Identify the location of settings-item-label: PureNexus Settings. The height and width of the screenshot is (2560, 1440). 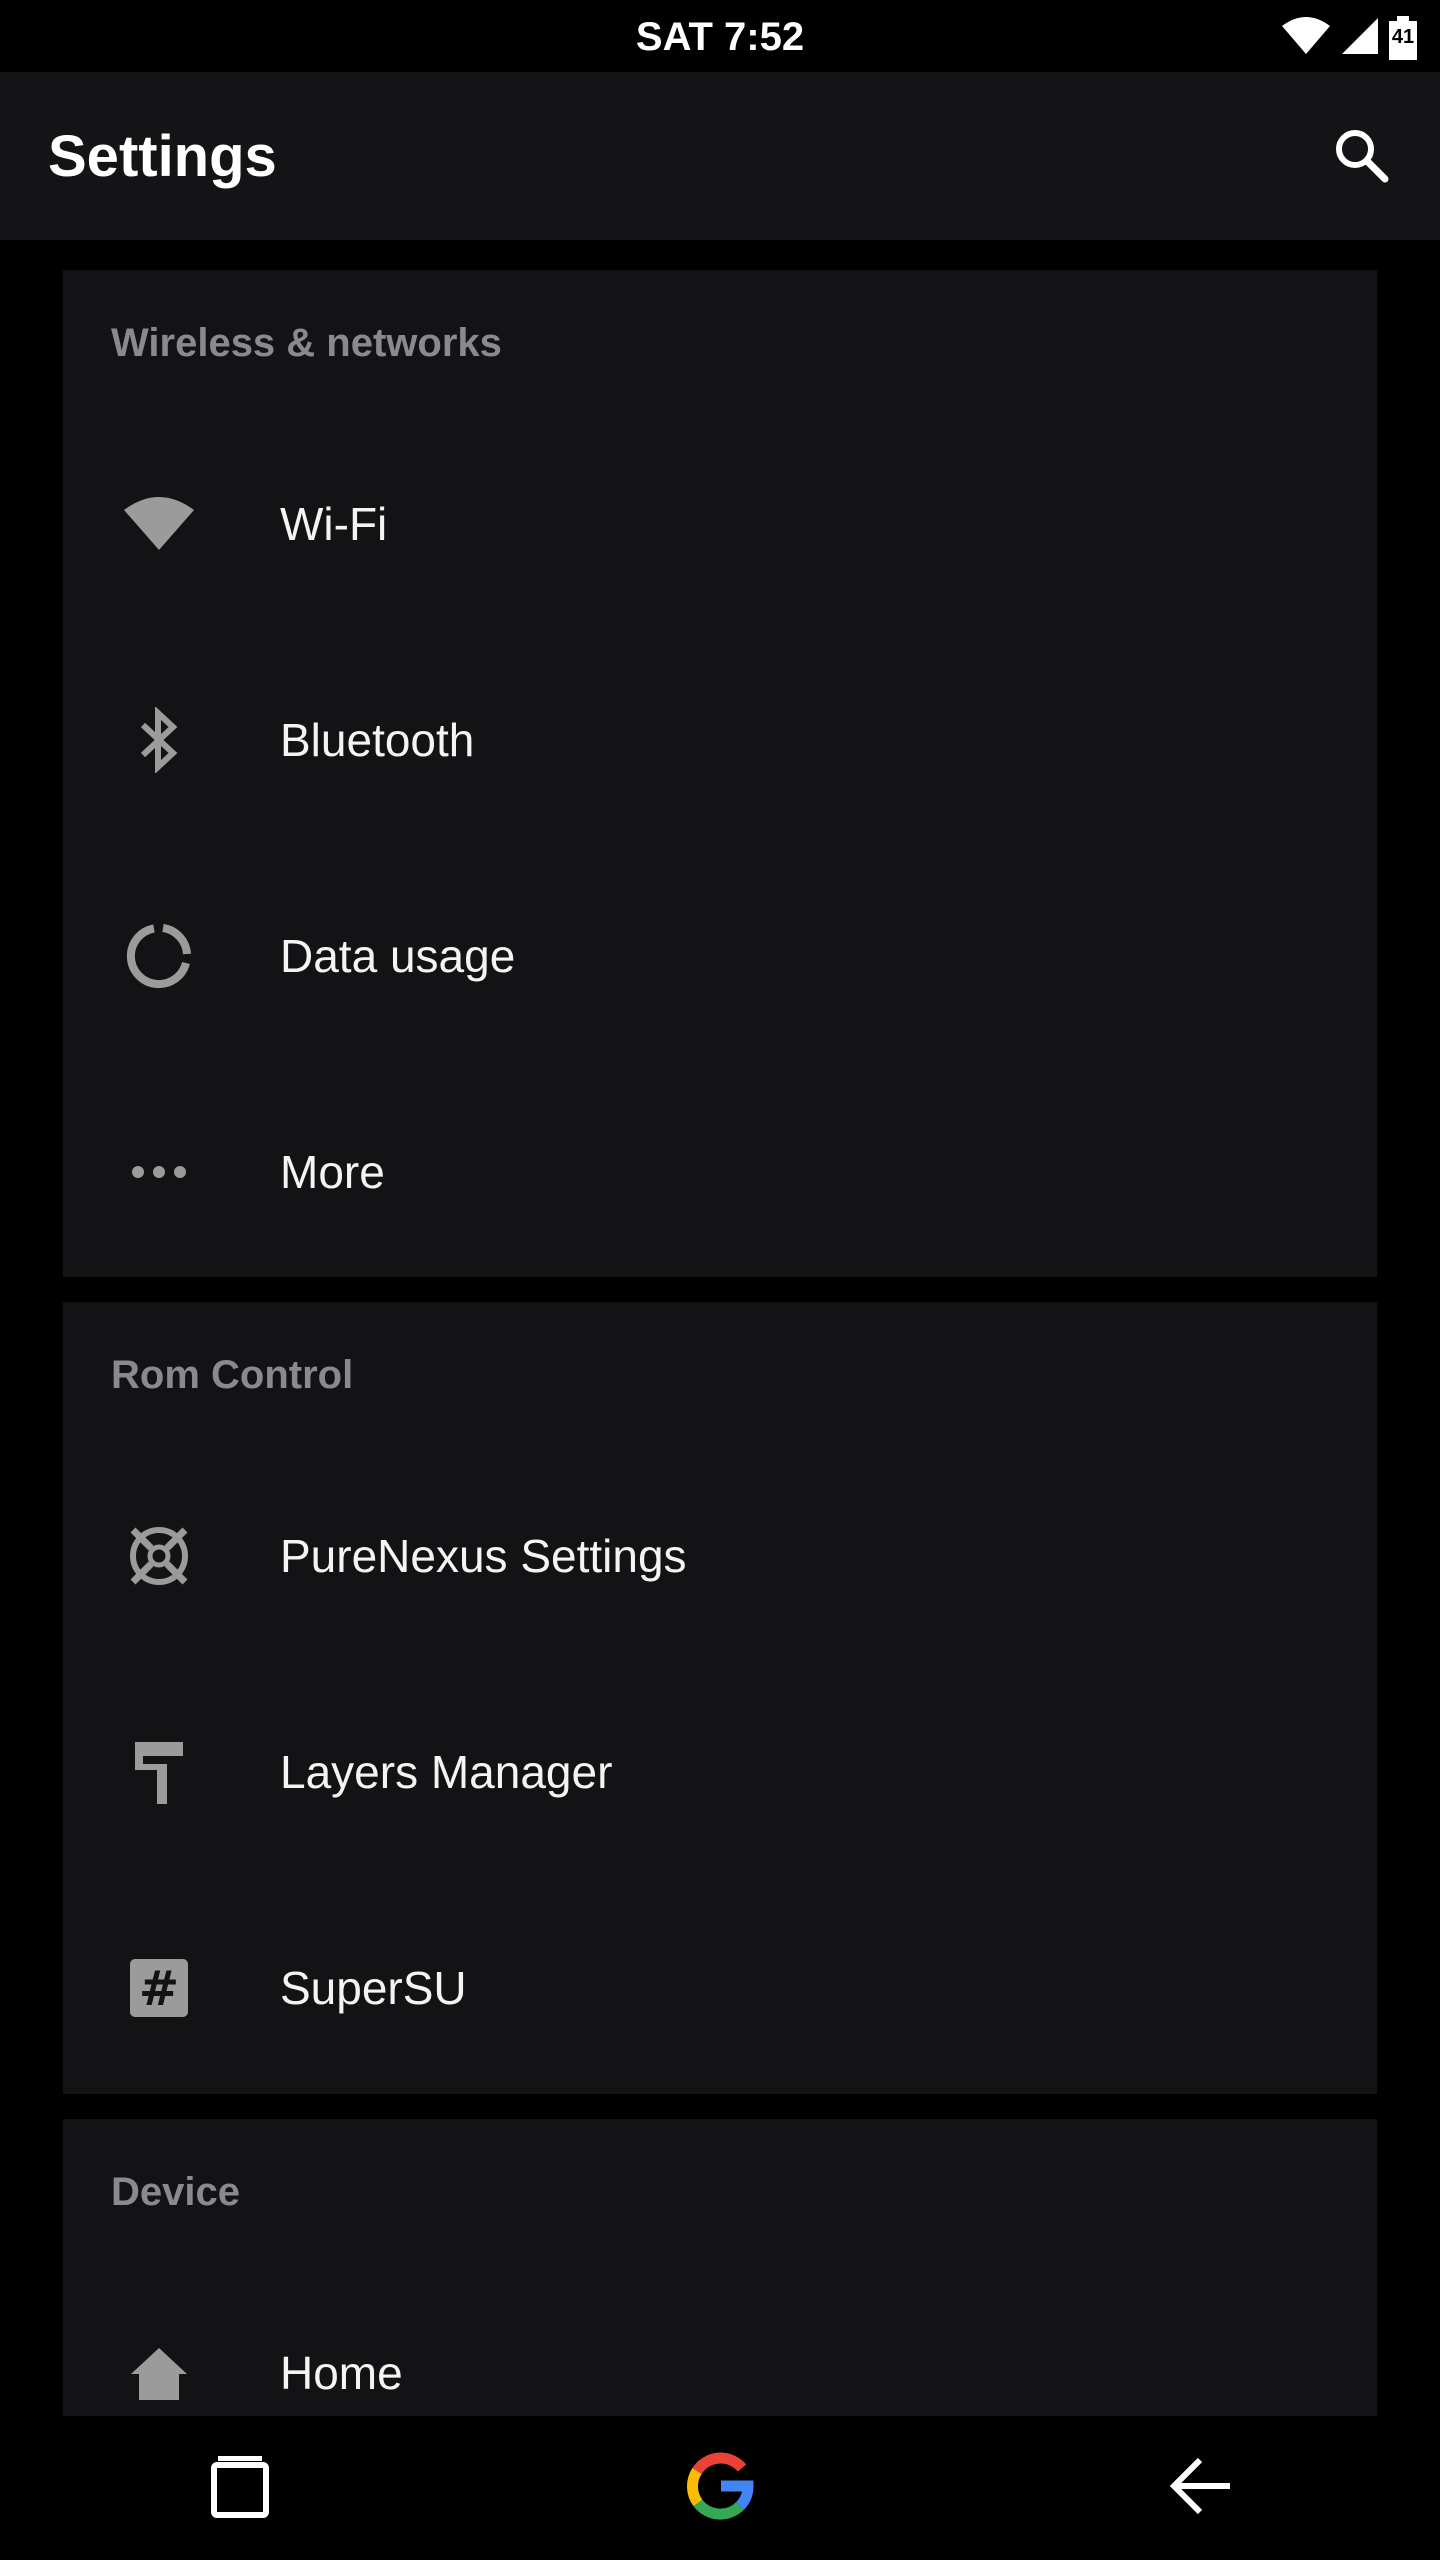
(483, 1556).